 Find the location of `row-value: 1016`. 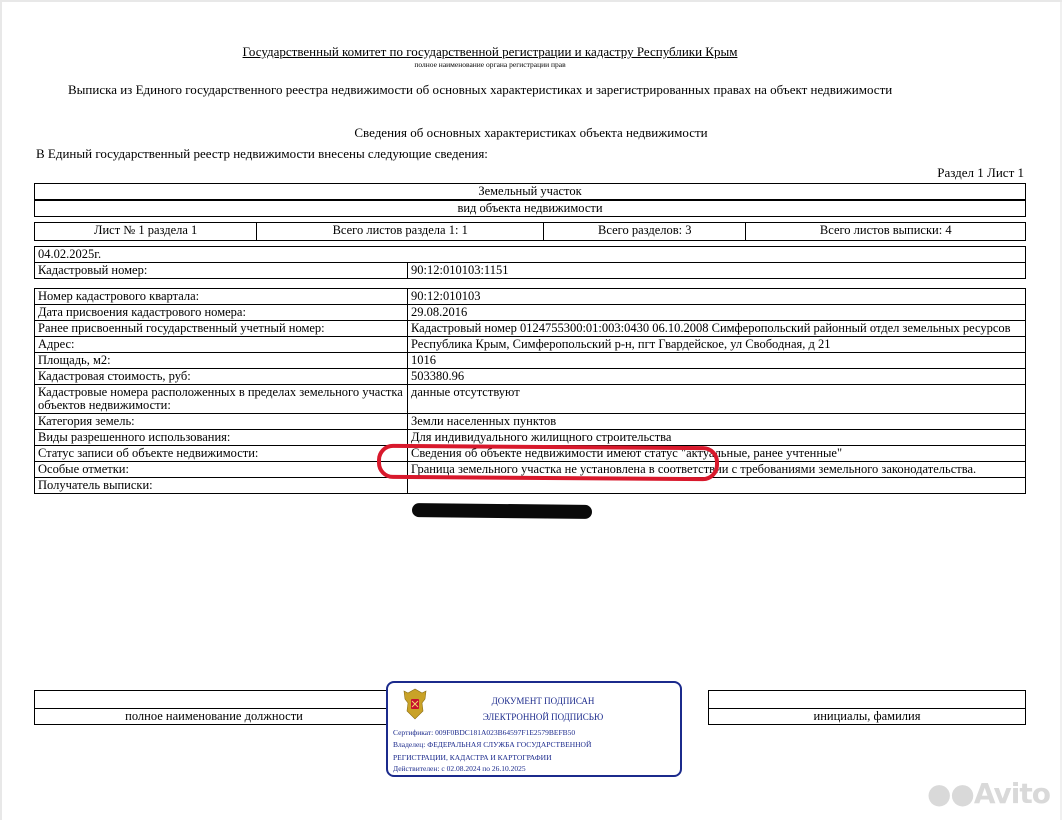

row-value: 1016 is located at coordinates (716, 360).